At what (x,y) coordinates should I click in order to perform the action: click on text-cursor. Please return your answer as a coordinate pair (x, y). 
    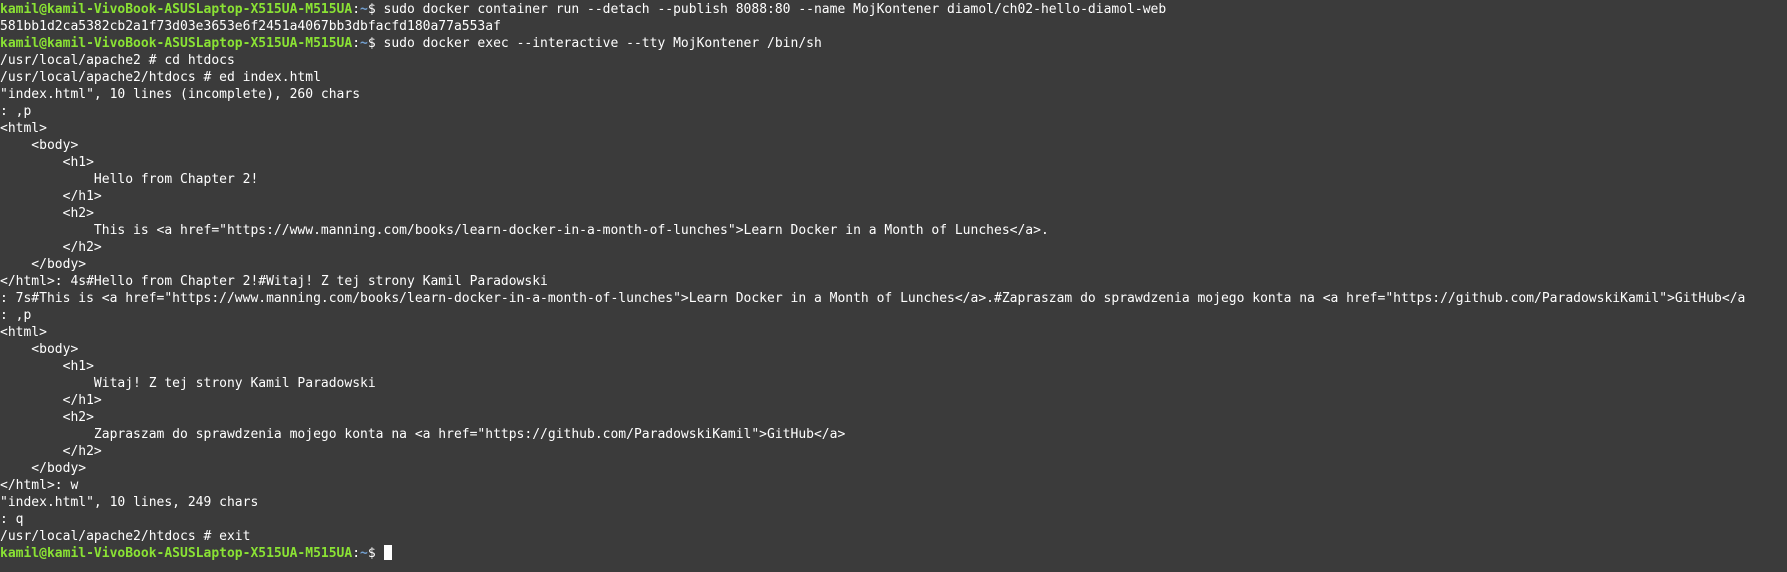
    Looking at the image, I should click on (387, 552).